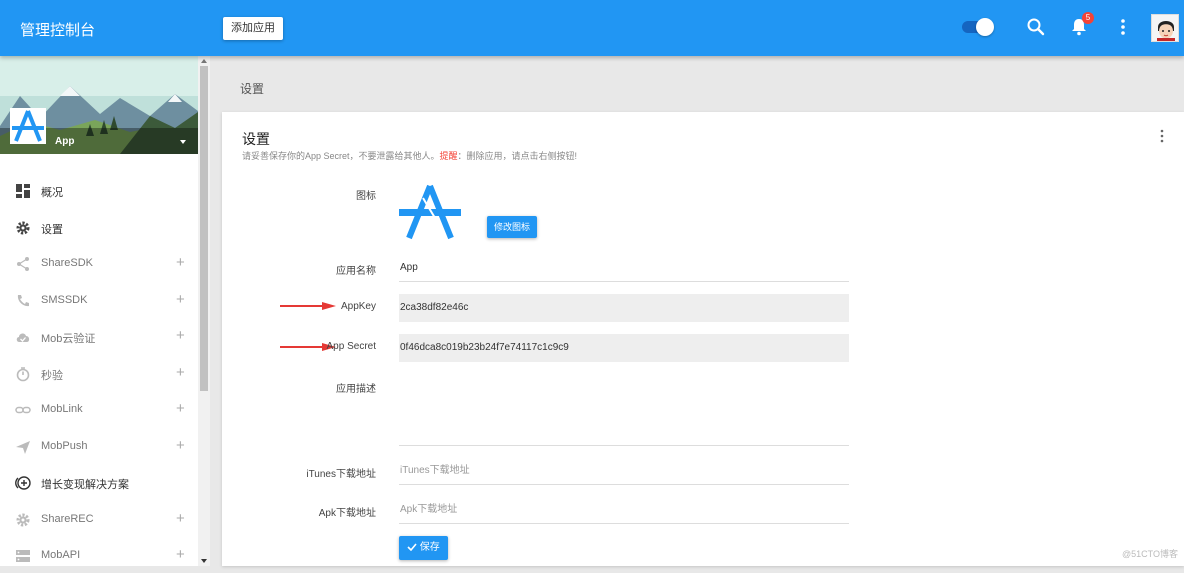 Image resolution: width=1184 pixels, height=573 pixels. I want to click on current-app-name: App, so click(64, 141).